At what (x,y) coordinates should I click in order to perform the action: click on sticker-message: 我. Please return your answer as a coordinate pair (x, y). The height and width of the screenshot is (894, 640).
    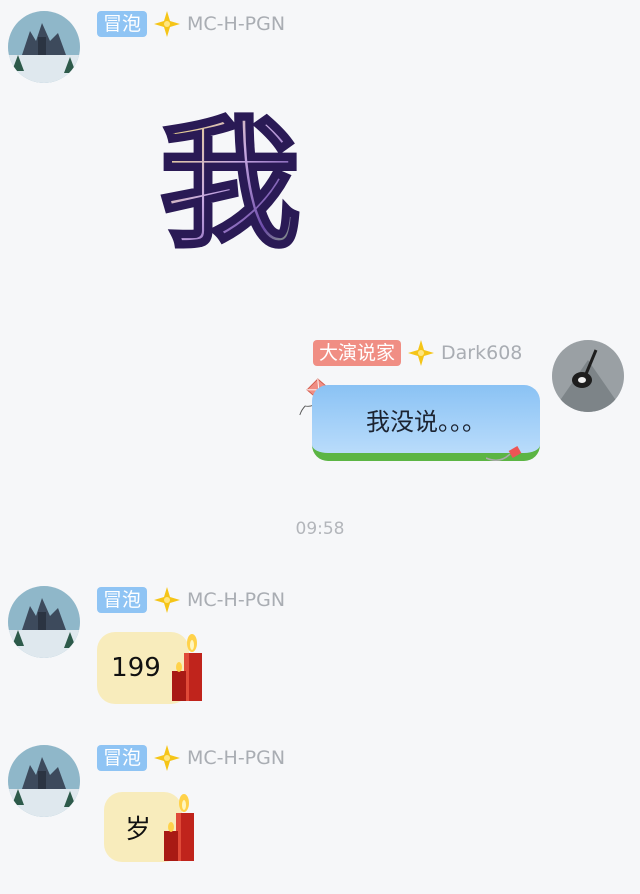
    Looking at the image, I should click on (233, 183).